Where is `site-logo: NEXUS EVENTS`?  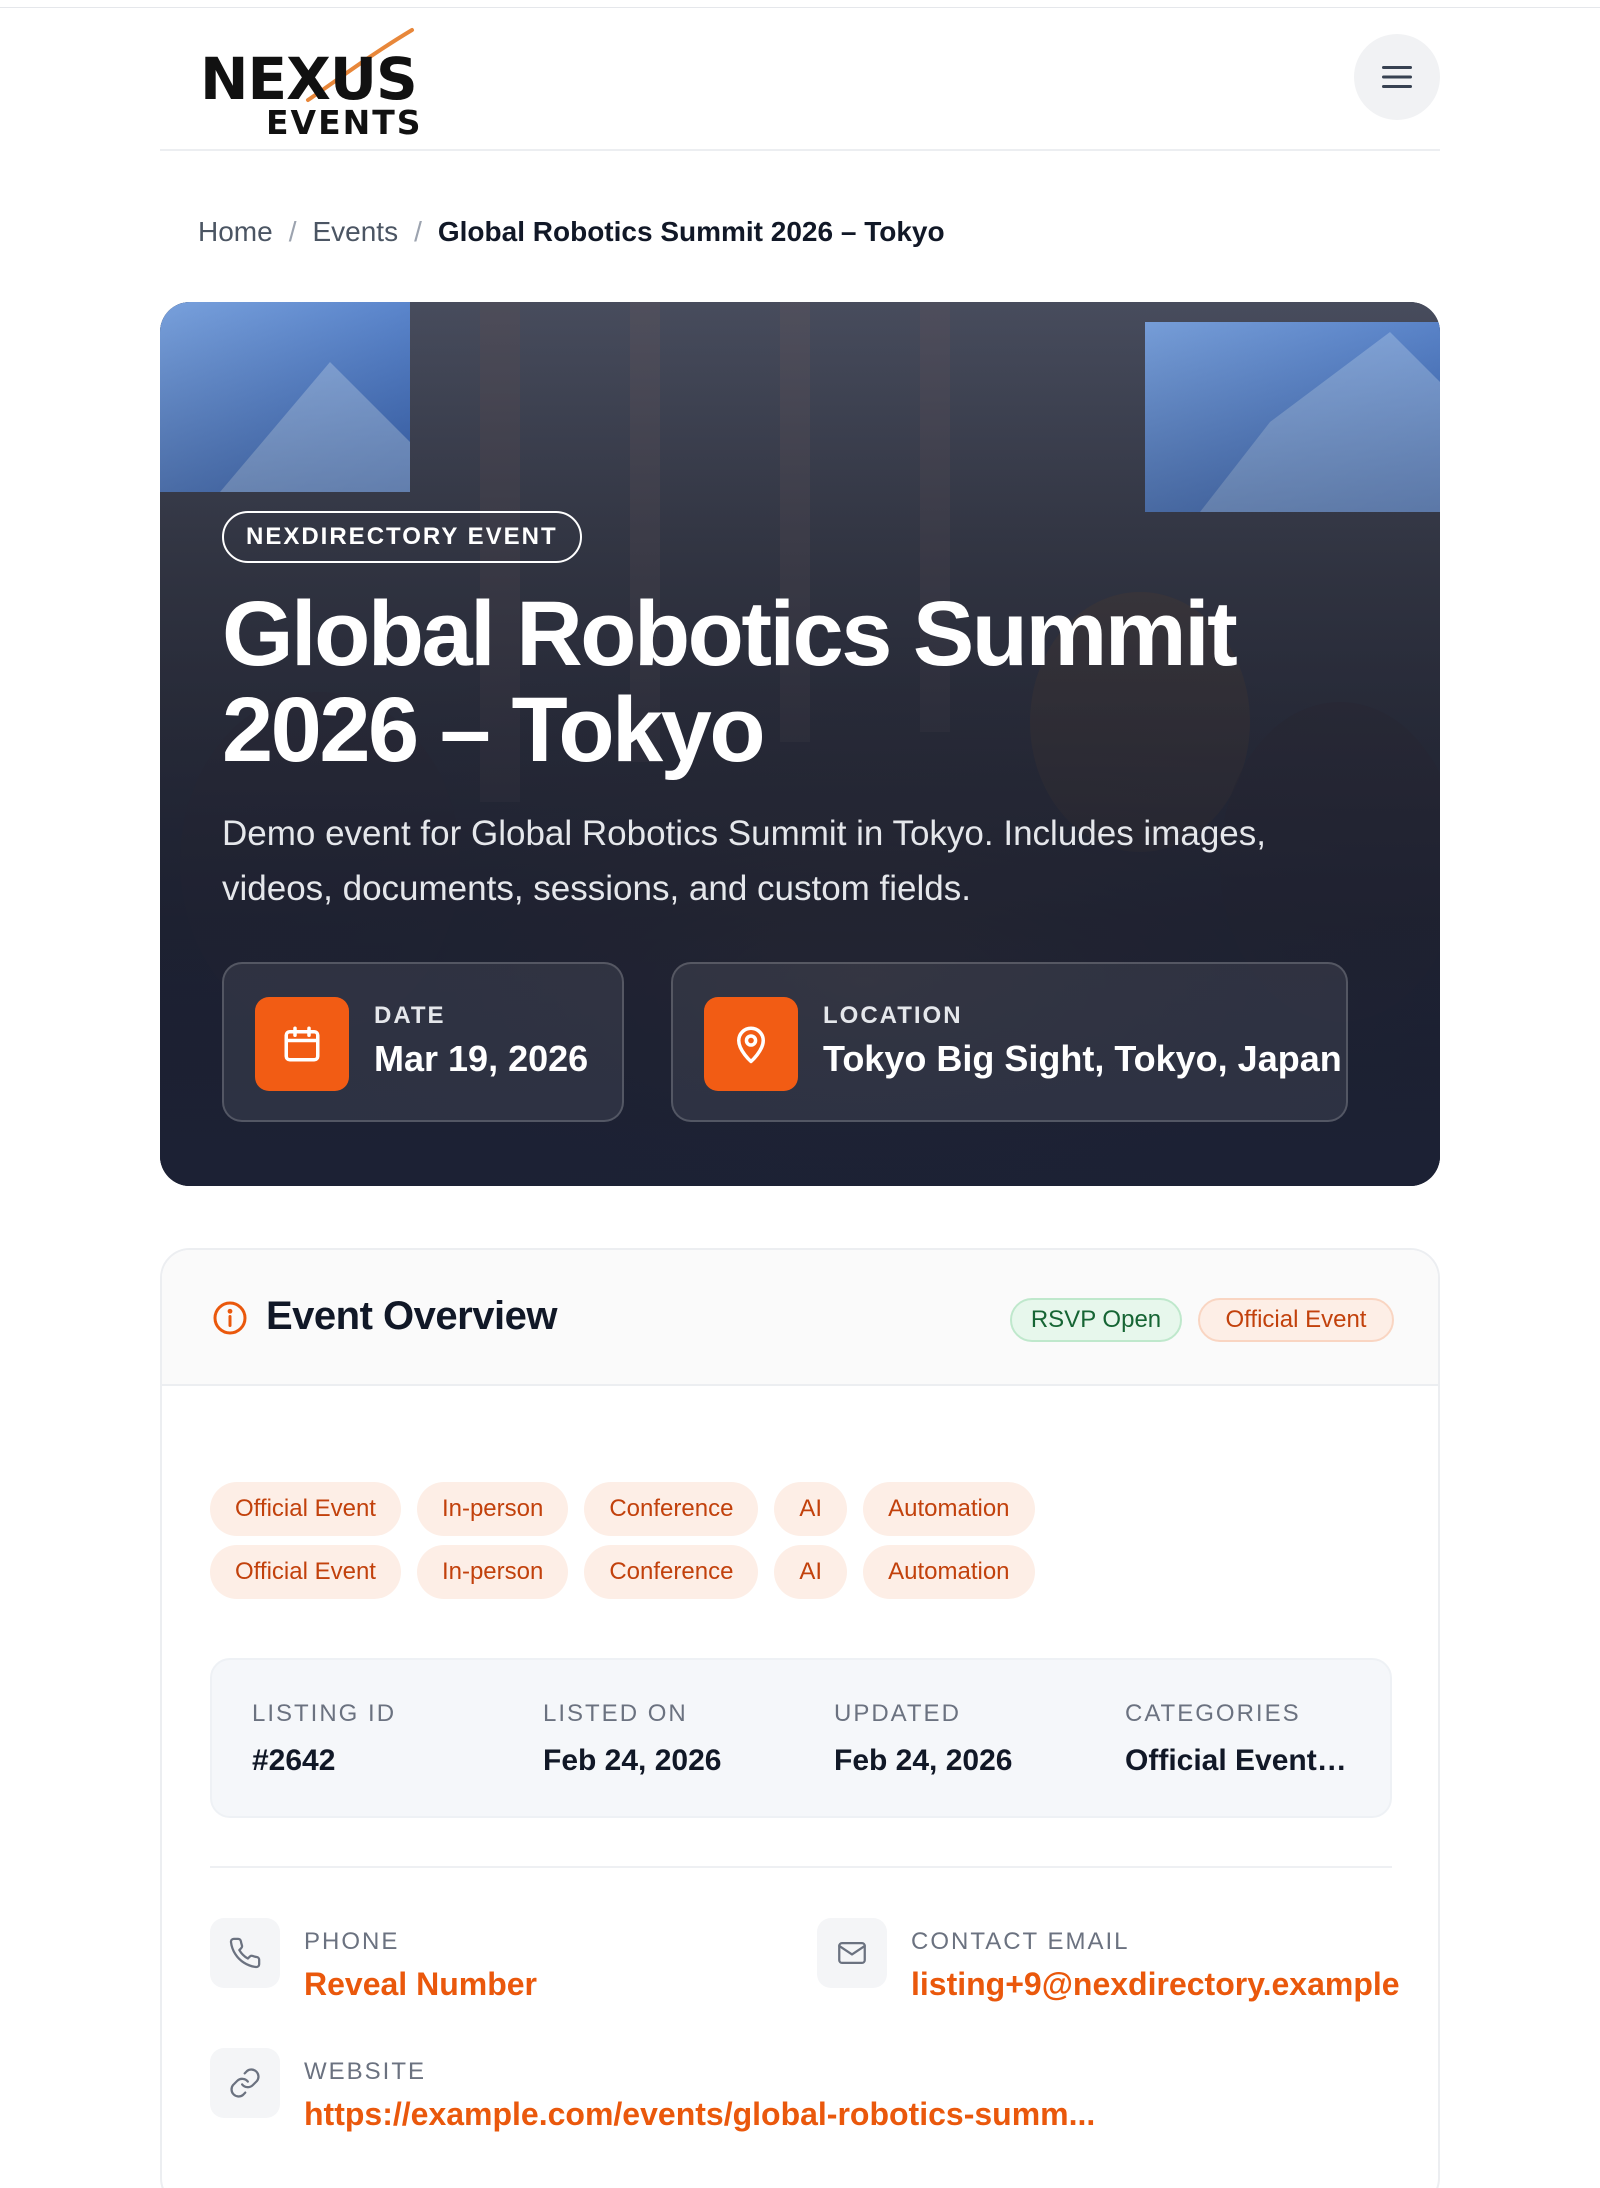
site-logo: NEXUS EVENTS is located at coordinates (325, 83).